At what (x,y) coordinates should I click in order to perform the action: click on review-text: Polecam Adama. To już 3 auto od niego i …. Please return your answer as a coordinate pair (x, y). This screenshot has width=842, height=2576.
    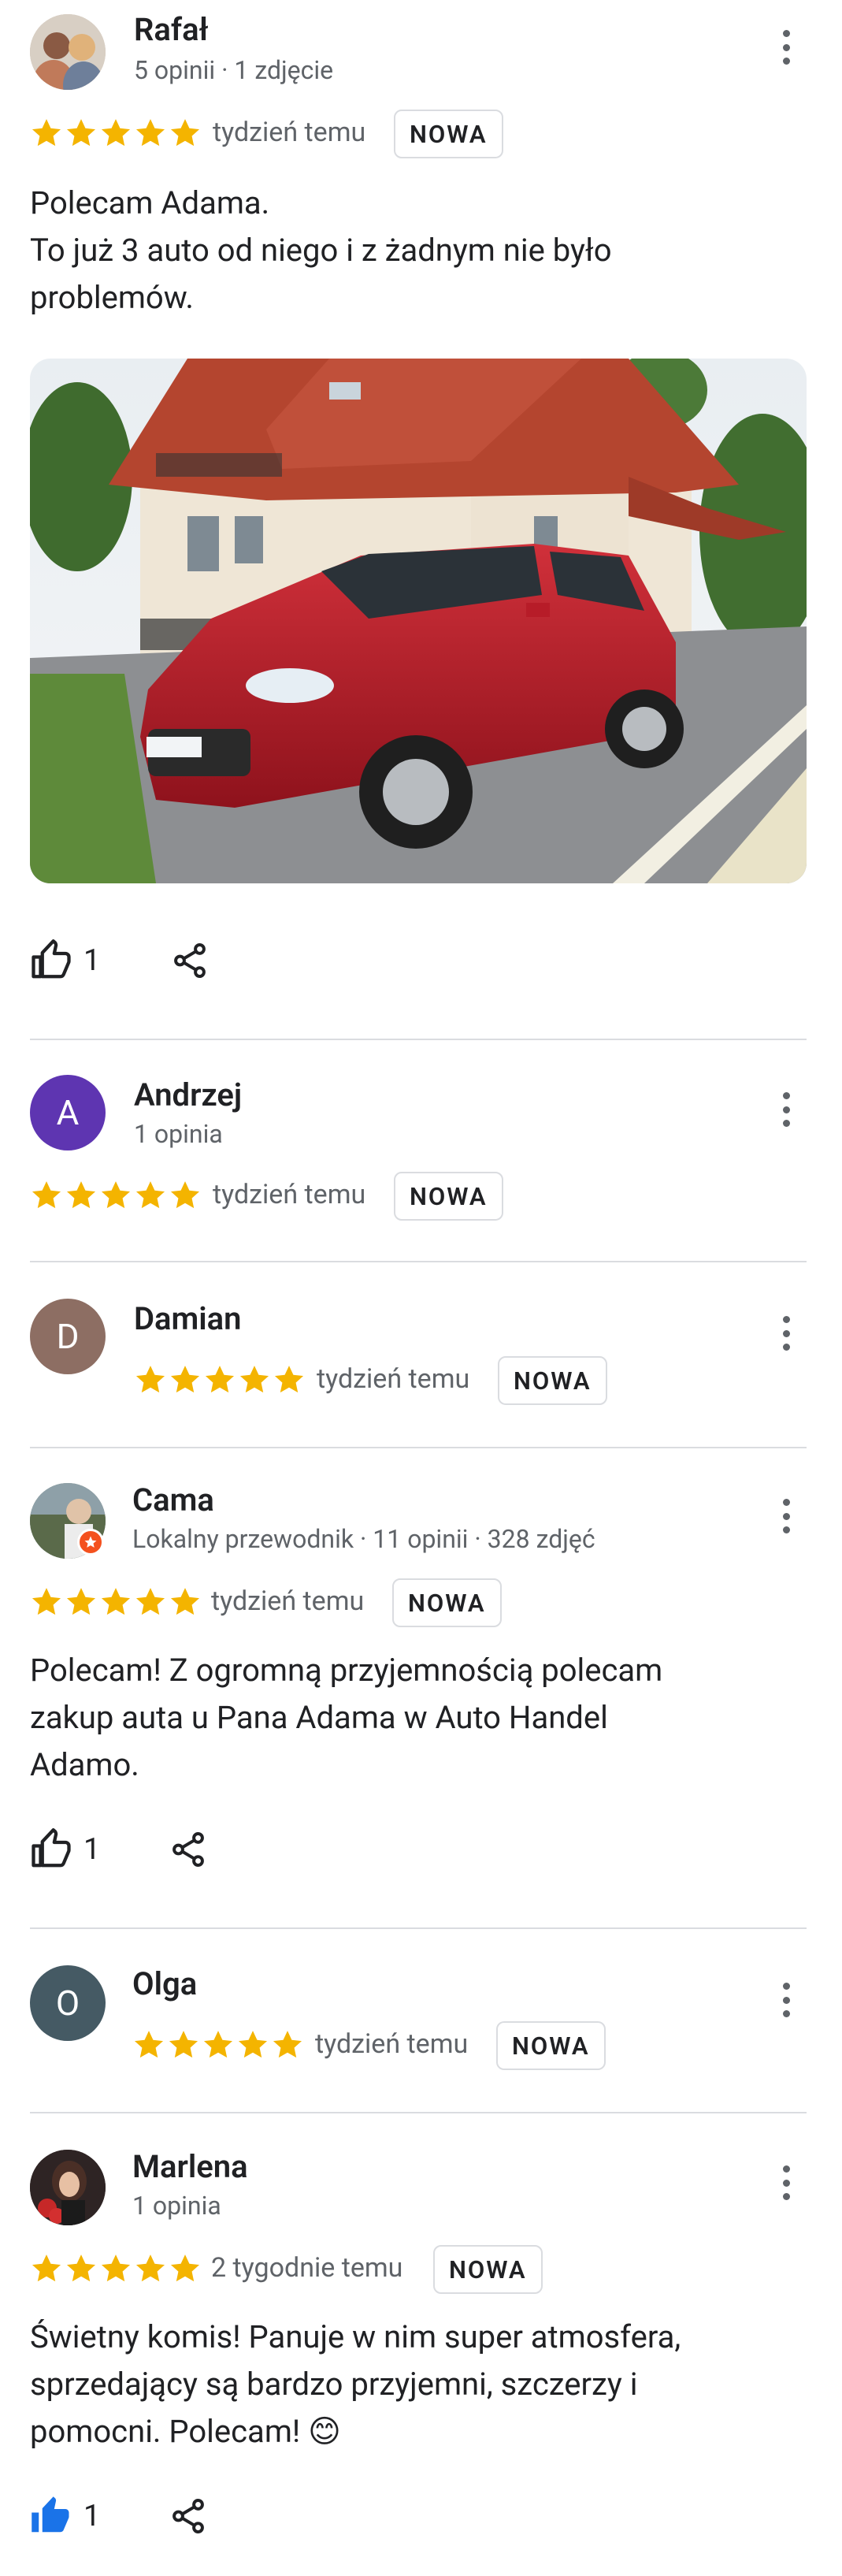
    Looking at the image, I should click on (321, 250).